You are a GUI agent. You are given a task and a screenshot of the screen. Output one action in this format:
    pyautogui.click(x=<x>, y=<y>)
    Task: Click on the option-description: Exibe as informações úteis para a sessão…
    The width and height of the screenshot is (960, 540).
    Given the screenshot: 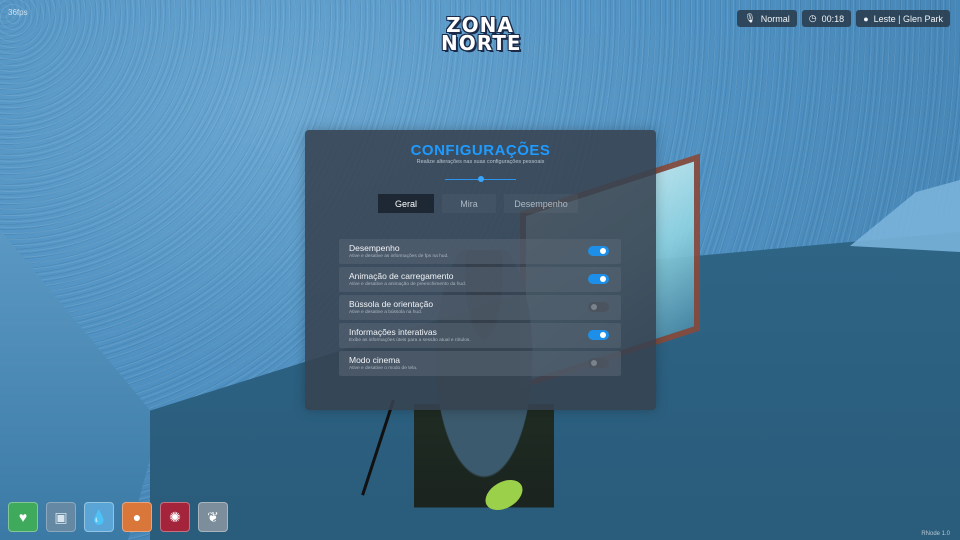 What is the action you would take?
    pyautogui.click(x=410, y=340)
    